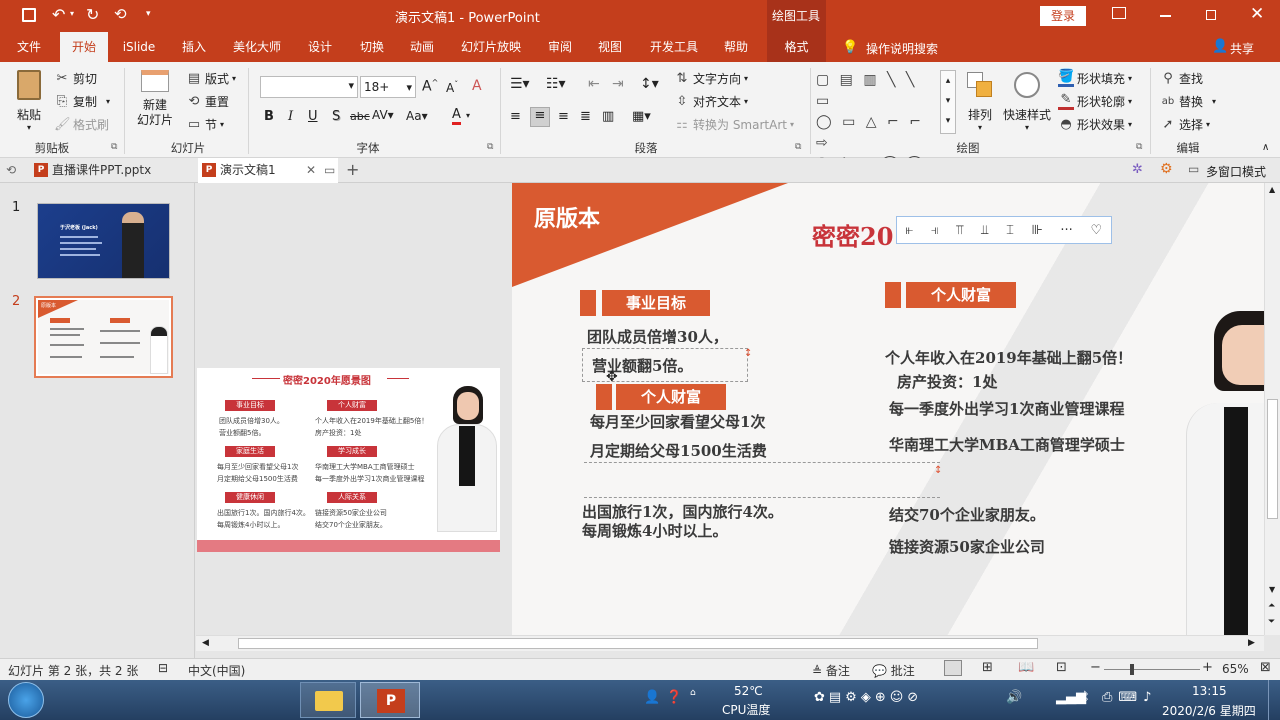 Image resolution: width=1280 pixels, height=720 pixels. I want to click on scroll-down-icon: ▼, so click(1272, 589).